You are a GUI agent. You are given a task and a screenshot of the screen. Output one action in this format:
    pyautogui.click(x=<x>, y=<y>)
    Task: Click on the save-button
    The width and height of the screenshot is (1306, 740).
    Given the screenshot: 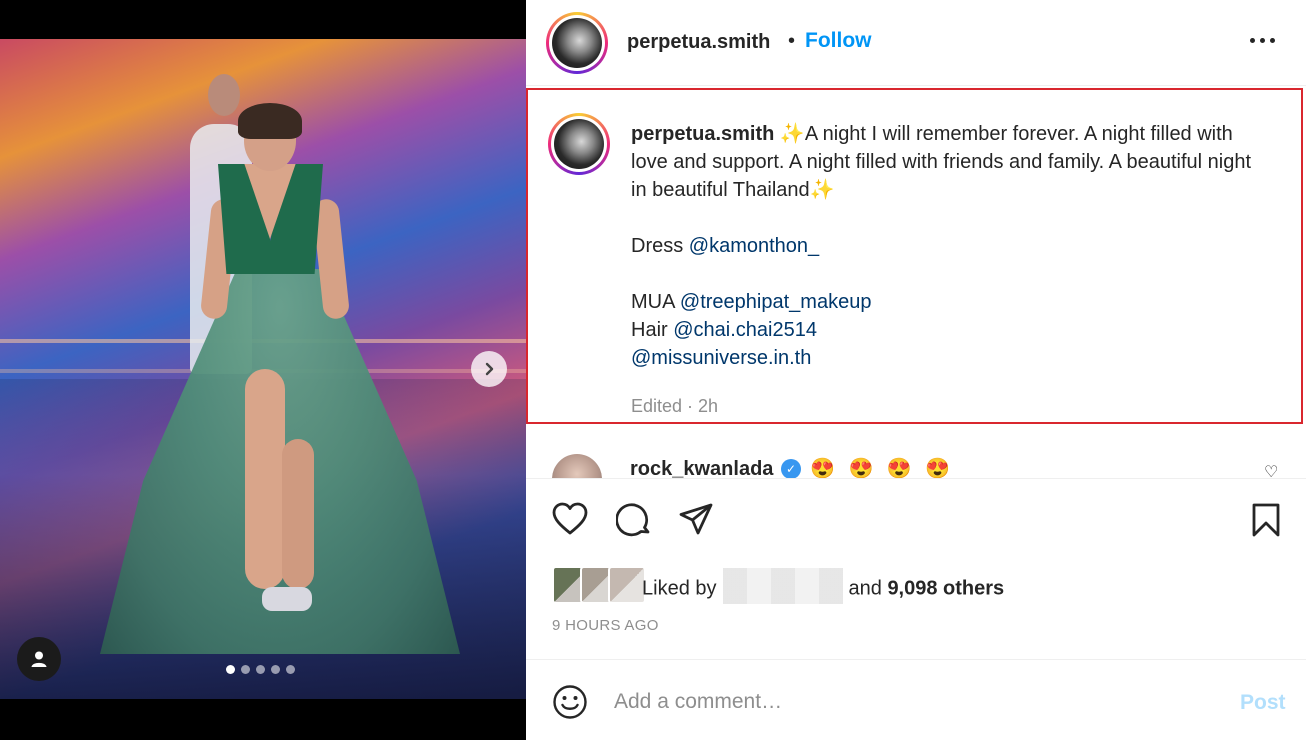 What is the action you would take?
    pyautogui.click(x=1266, y=522)
    